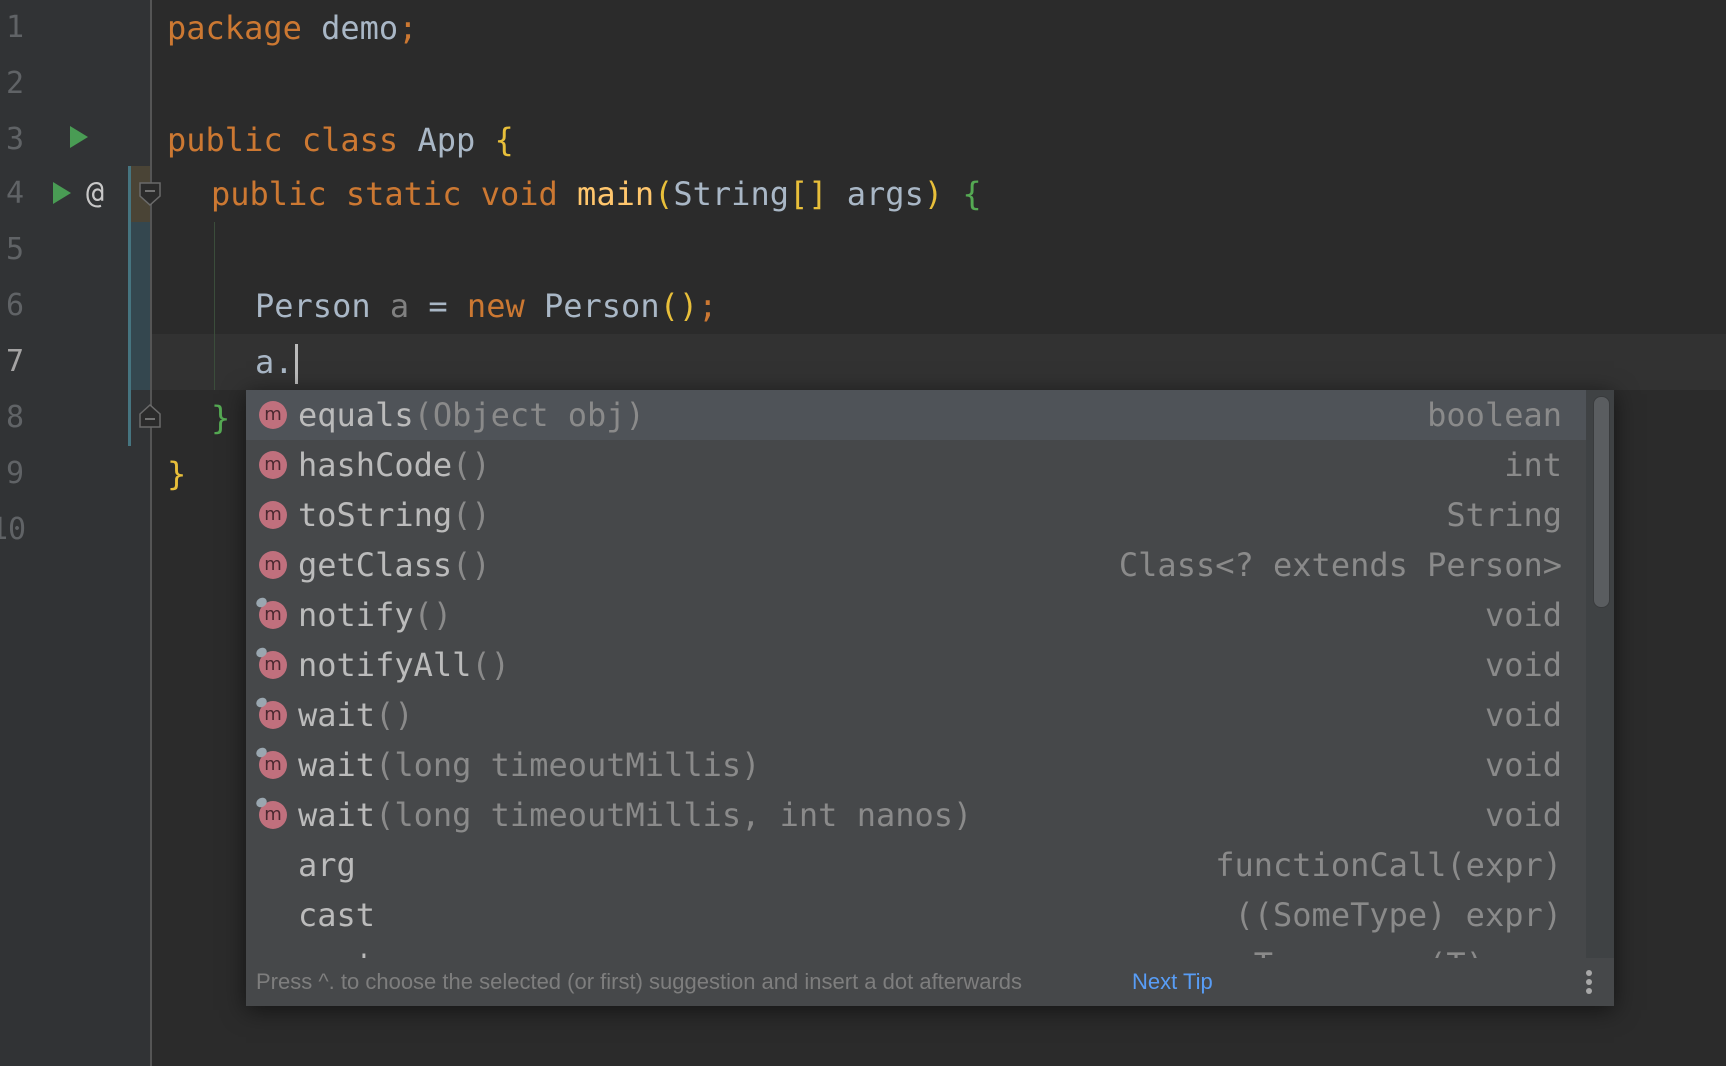 The height and width of the screenshot is (1066, 1726). What do you see at coordinates (129, 306) in the screenshot?
I see `vcs-change-stripe` at bounding box center [129, 306].